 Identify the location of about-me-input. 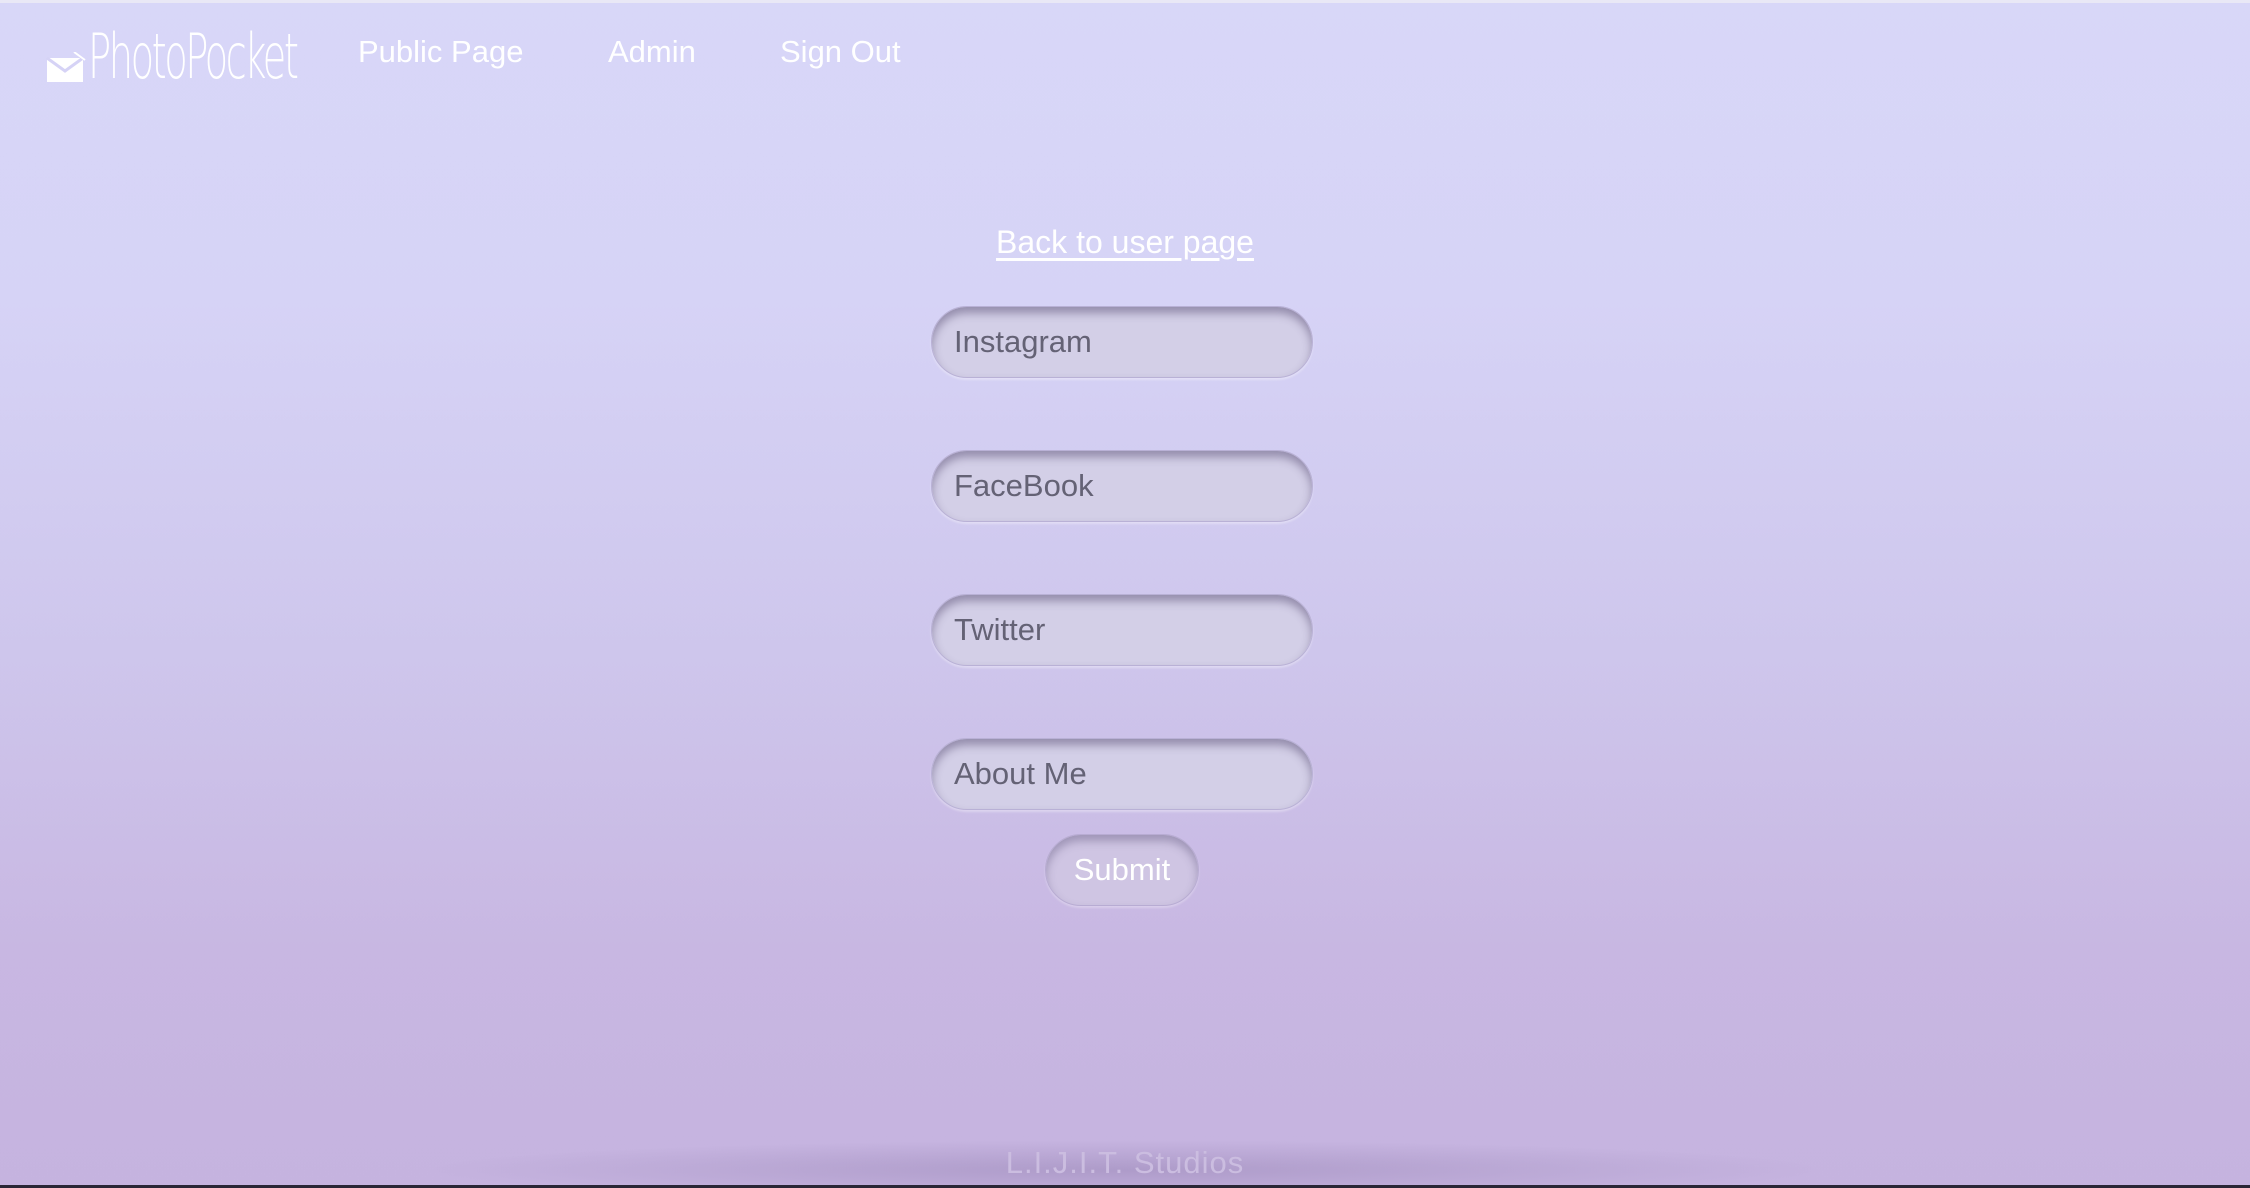
(1122, 774).